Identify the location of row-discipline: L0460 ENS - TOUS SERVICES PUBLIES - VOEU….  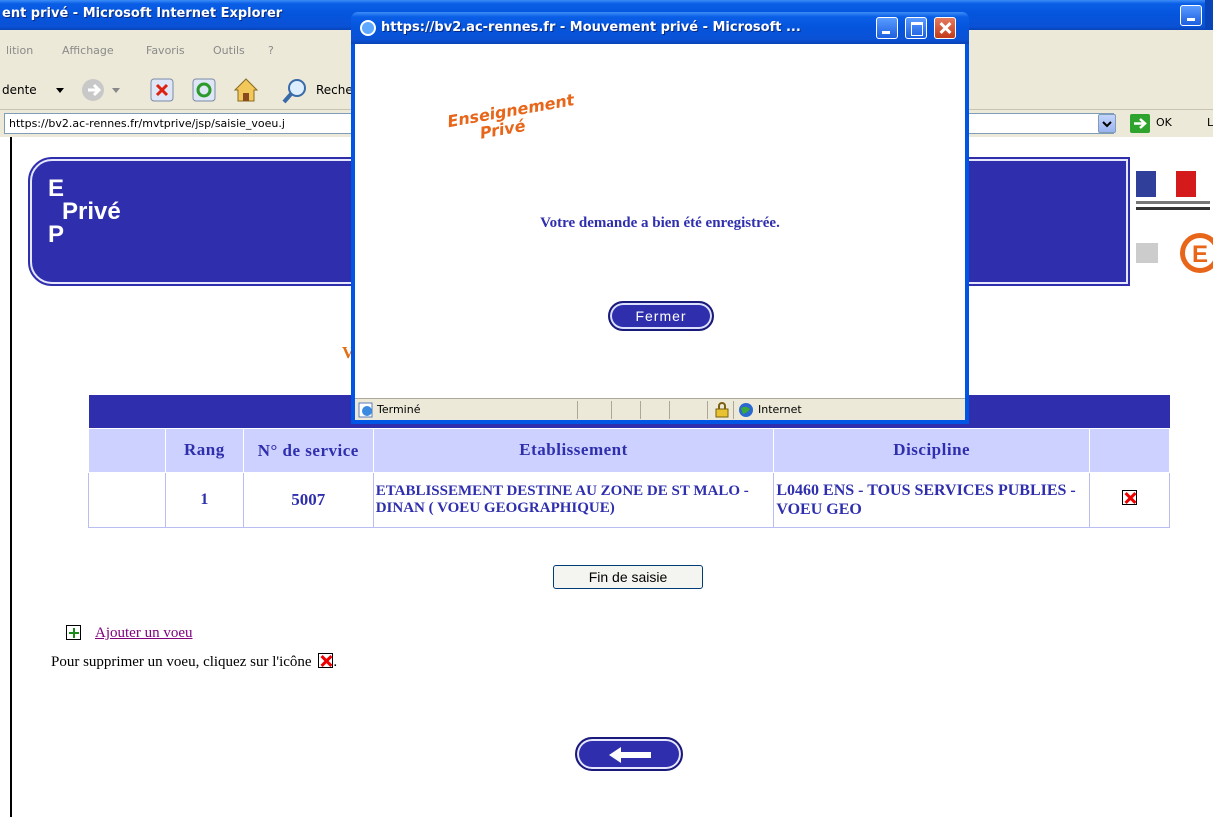
(932, 499).